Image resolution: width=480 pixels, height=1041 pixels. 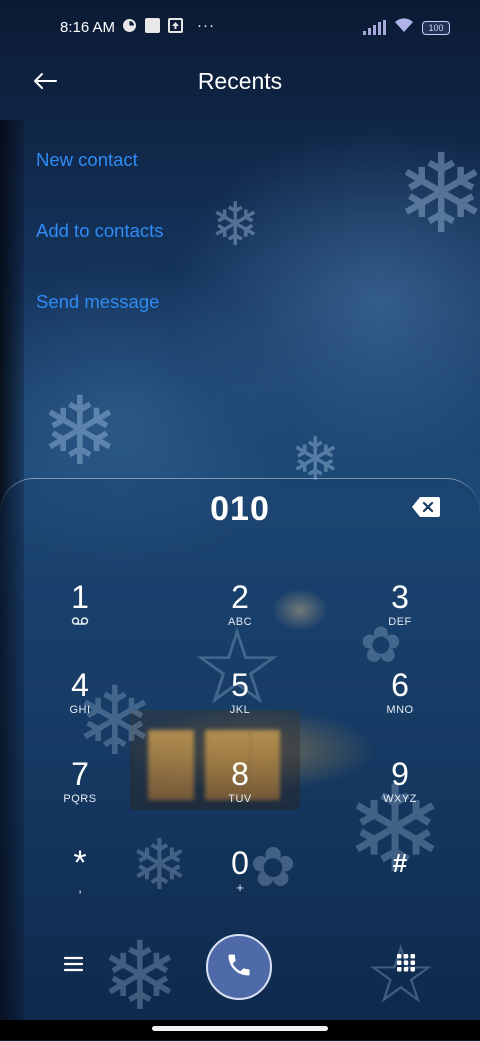 What do you see at coordinates (240, 774) in the screenshot?
I see `key-digit: 8` at bounding box center [240, 774].